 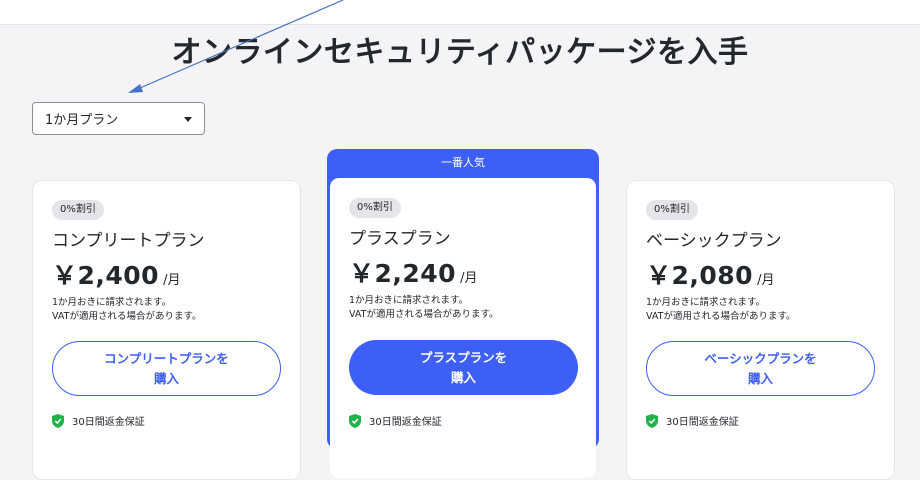 I want to click on buy-button-label: プラスプランを 購入, so click(x=463, y=367).